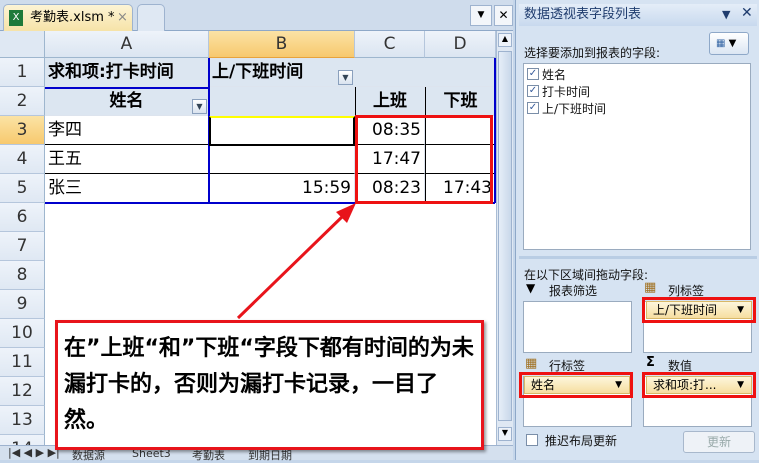 The image size is (759, 463). I want to click on row-field-chip: 姓名 ▼, so click(577, 385).